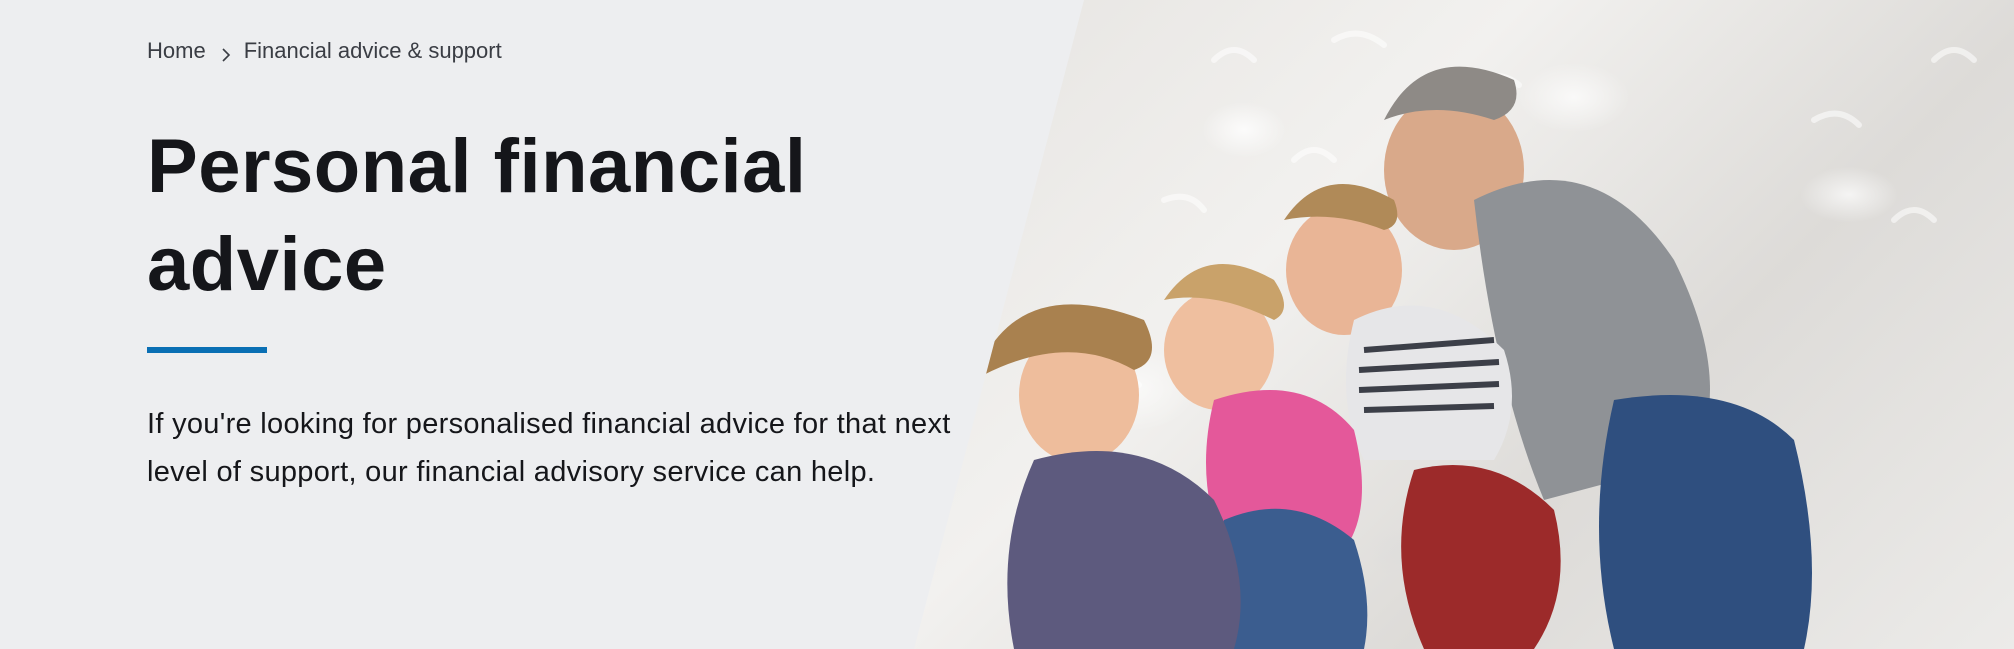 This screenshot has width=2014, height=649. Describe the element at coordinates (373, 51) in the screenshot. I see `breadcrumb-current-link: Financial advice & support` at that location.